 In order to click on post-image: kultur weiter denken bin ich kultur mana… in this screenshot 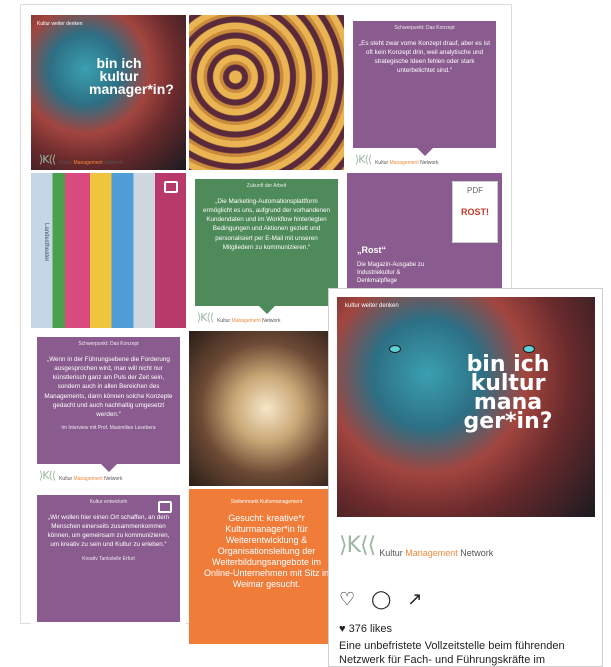, I will do `click(466, 407)`.